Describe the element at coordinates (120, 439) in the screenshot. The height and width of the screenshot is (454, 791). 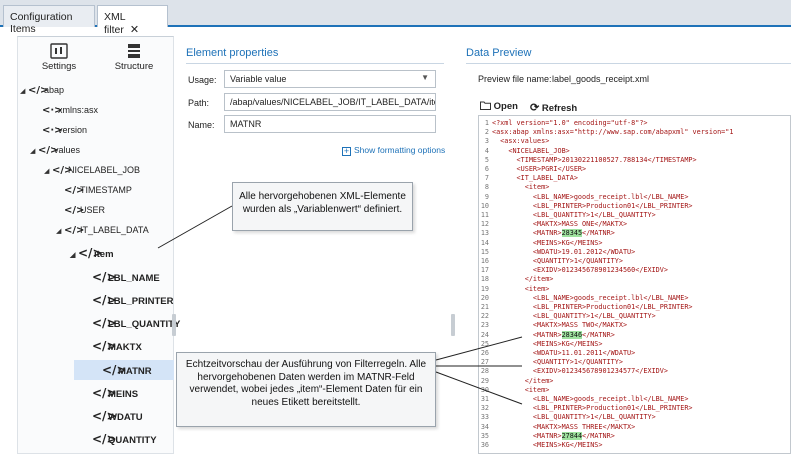
I see `tree-node-quantity: </>QUANTITY` at that location.